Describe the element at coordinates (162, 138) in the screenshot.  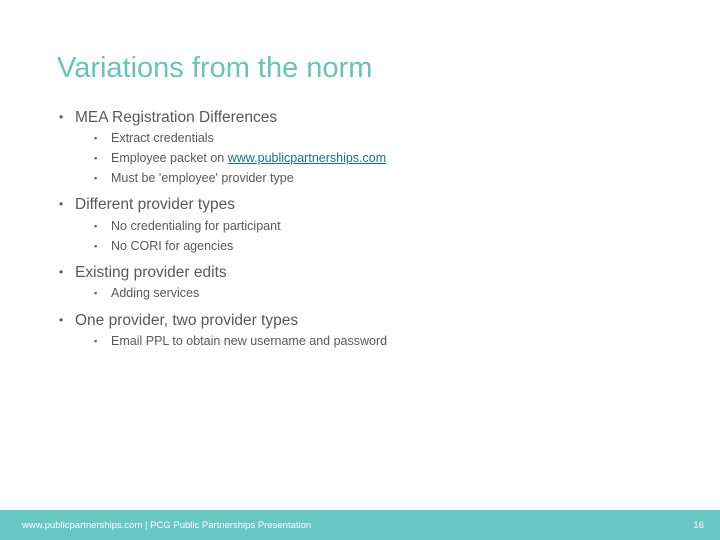
I see `sub-bullet-text: Extract credentials` at that location.